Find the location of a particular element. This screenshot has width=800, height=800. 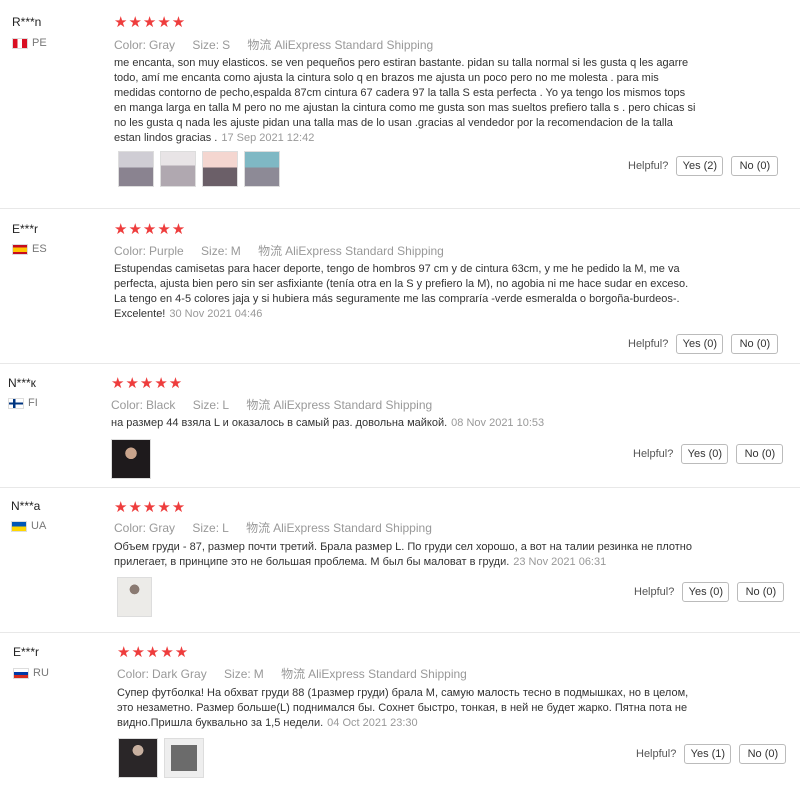

flag-russia-icon is located at coordinates (21, 673).